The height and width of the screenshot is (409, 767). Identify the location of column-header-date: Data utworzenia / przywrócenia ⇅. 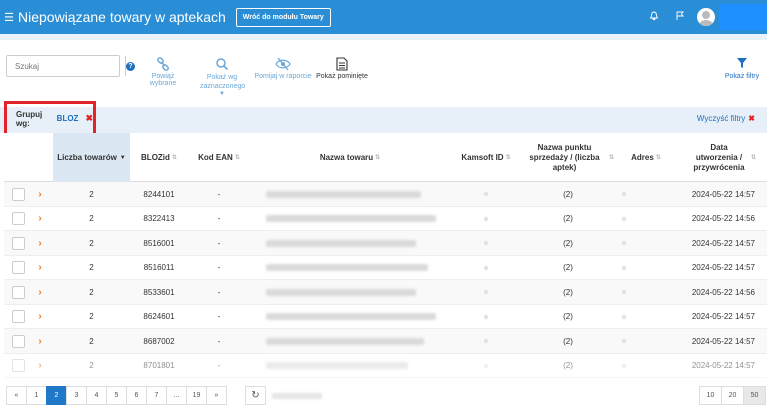
(722, 157).